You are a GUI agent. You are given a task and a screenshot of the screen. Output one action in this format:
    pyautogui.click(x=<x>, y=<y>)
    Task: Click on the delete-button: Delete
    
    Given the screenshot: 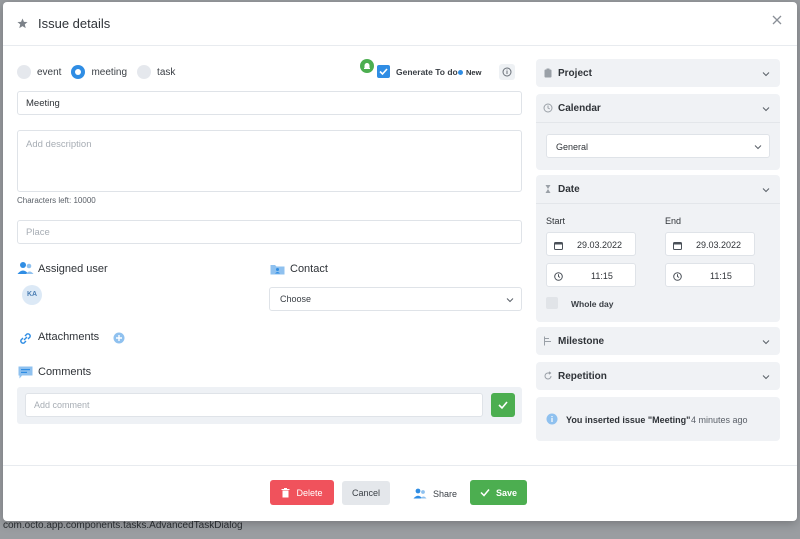 What is the action you would take?
    pyautogui.click(x=302, y=492)
    